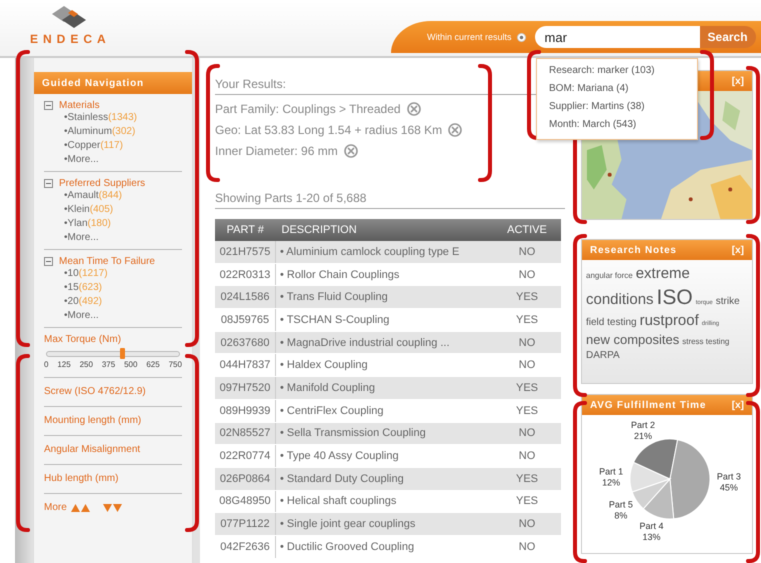 This screenshot has height=563, width=761. Describe the element at coordinates (245, 524) in the screenshot. I see `table-cell: 077P1122` at that location.